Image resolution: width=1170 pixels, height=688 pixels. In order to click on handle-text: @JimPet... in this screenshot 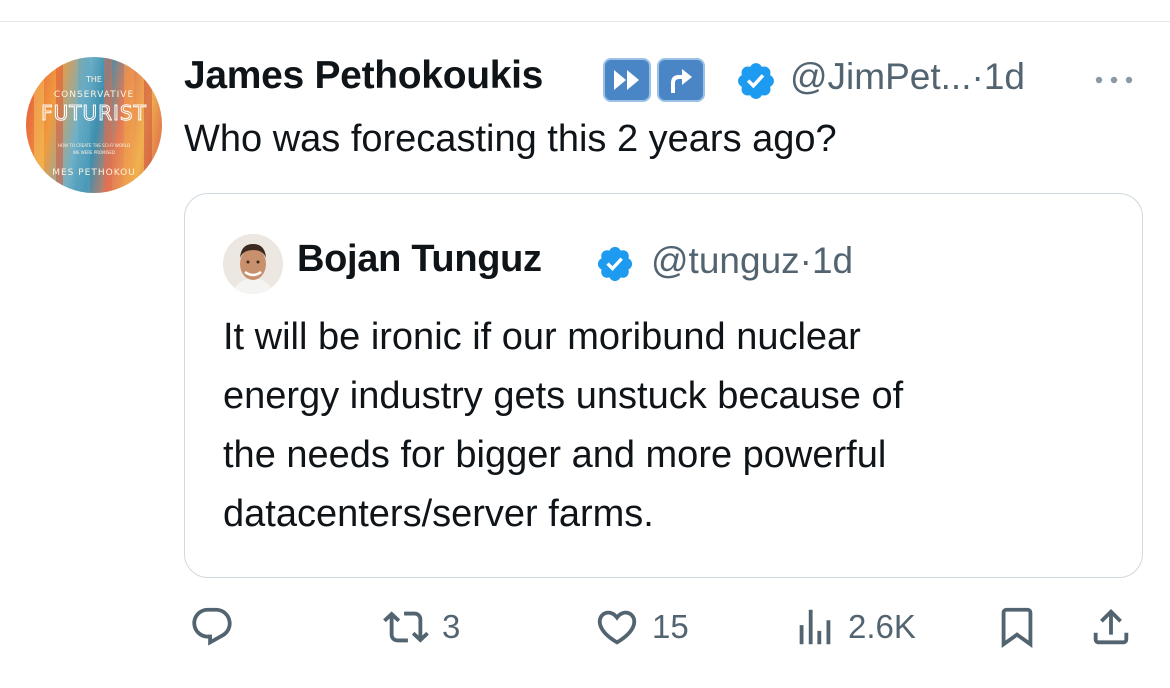, I will do `click(881, 76)`.